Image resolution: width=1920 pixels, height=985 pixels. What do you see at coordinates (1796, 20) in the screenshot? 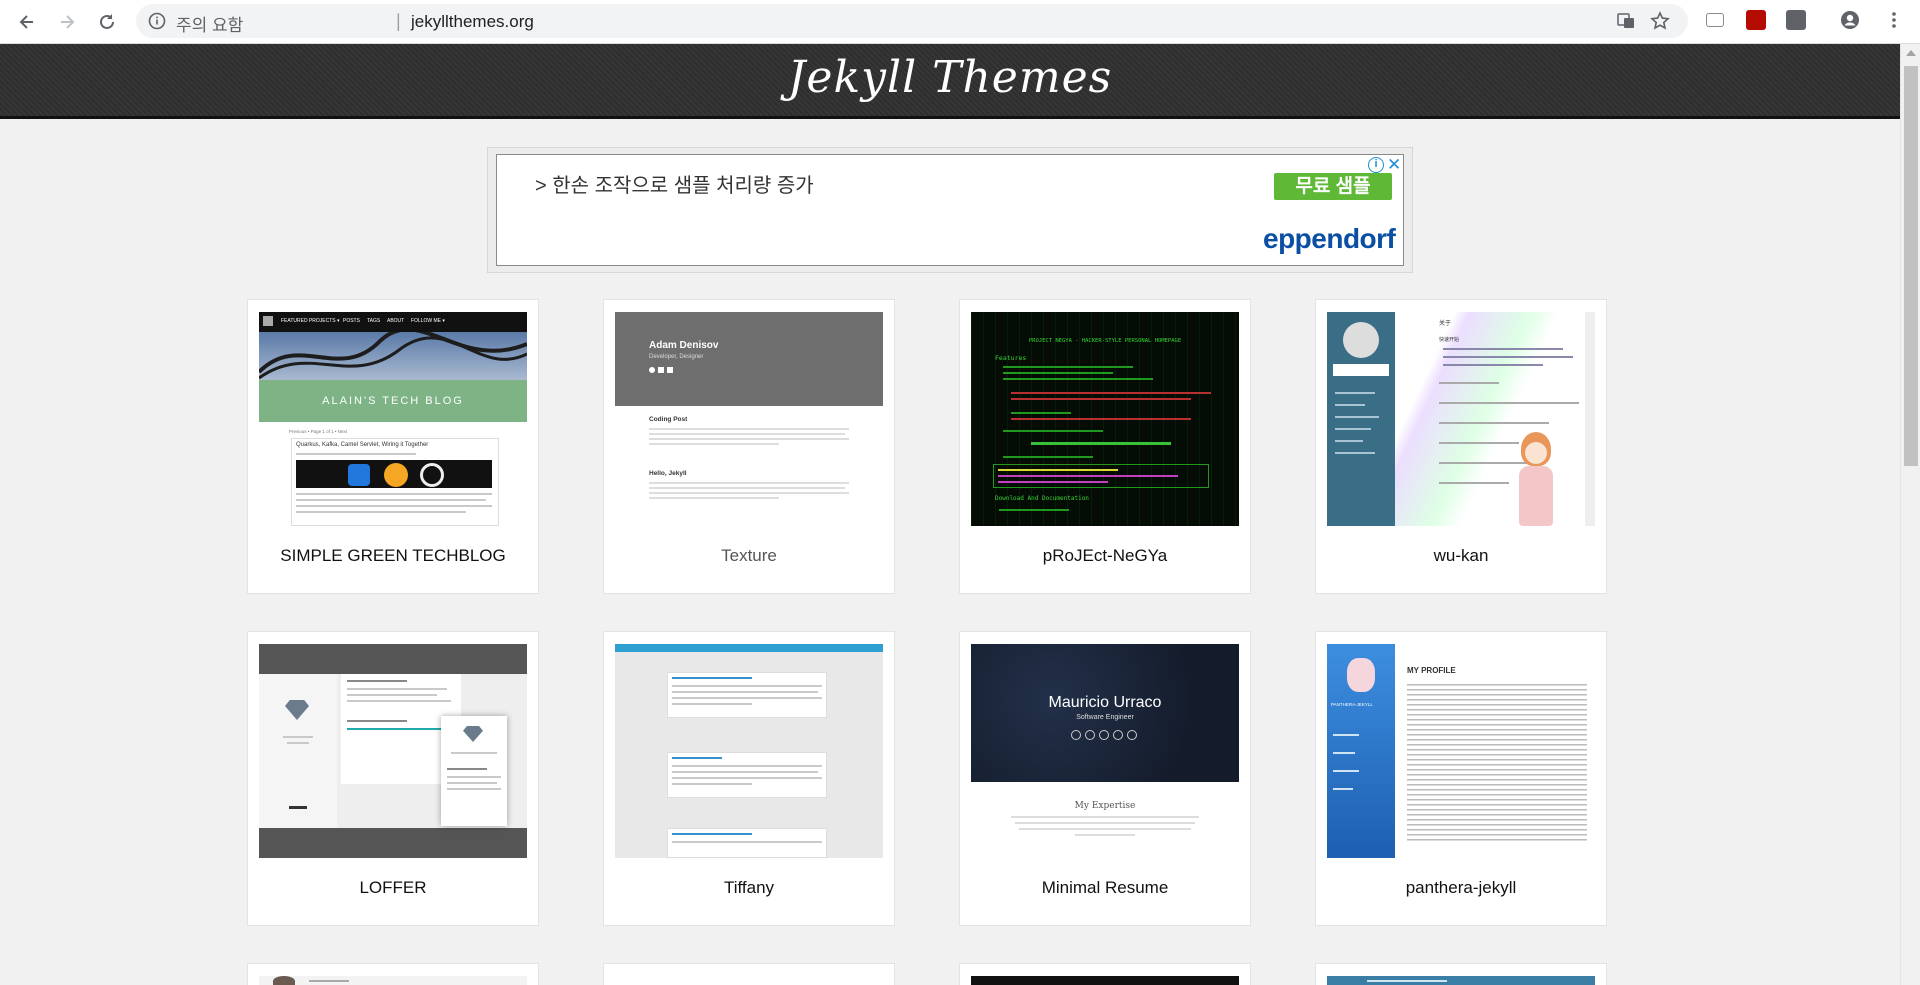
I see `extension-icon` at bounding box center [1796, 20].